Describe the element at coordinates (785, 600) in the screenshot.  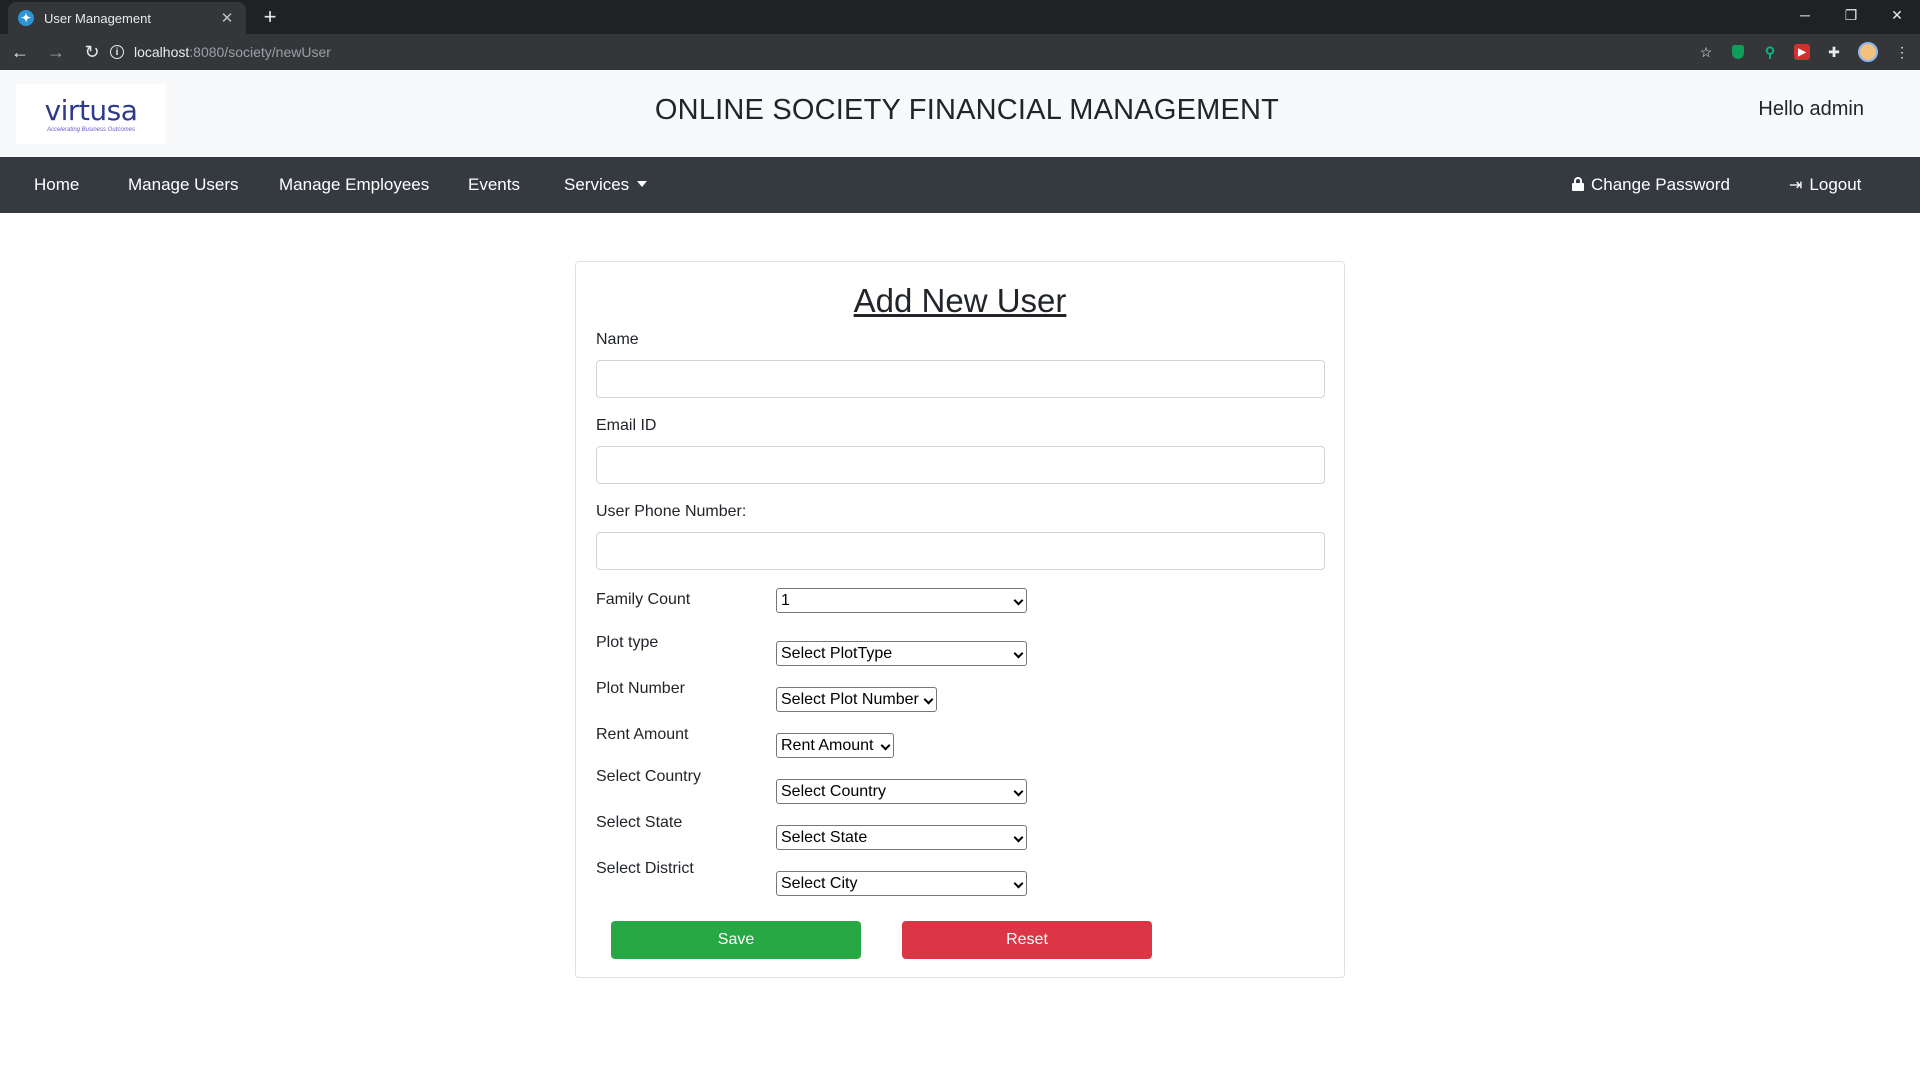
I see `family-count-value: 1` at that location.